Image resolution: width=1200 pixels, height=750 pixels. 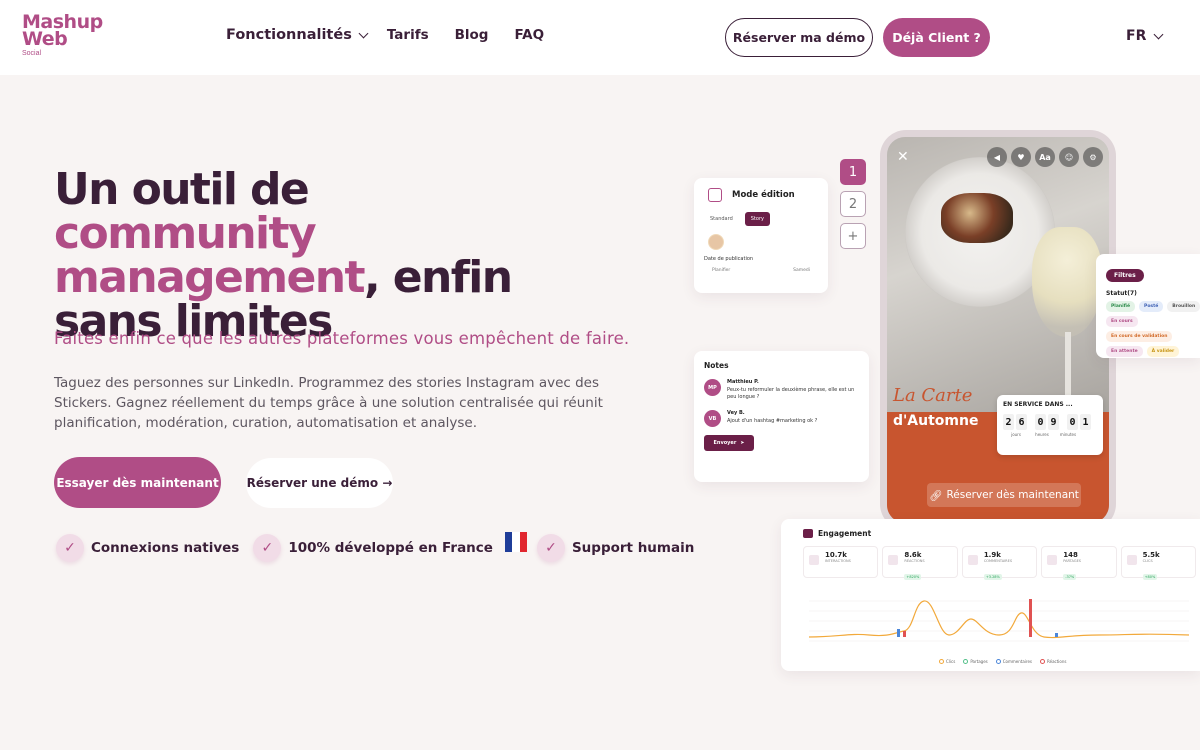 I want to click on notes-title: Notes, so click(x=716, y=365).